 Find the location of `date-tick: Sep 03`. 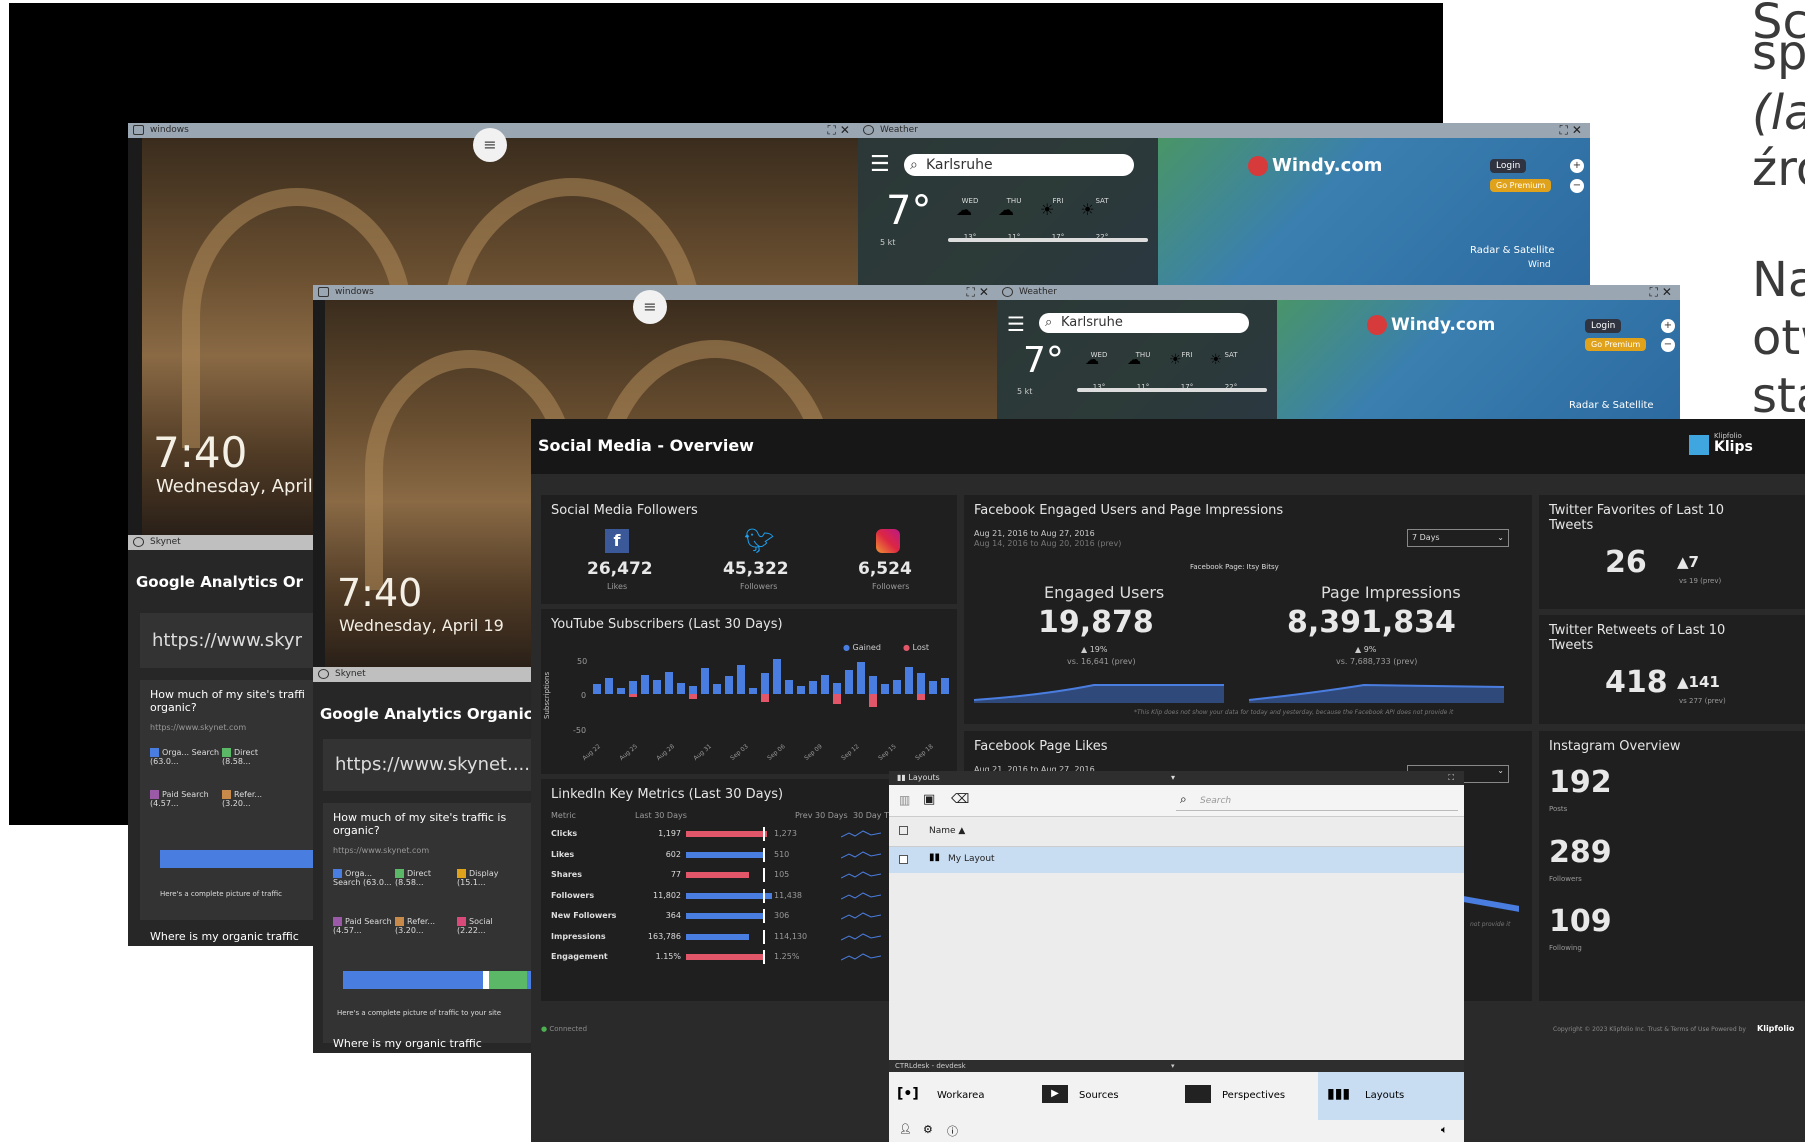

date-tick: Sep 03 is located at coordinates (739, 752).